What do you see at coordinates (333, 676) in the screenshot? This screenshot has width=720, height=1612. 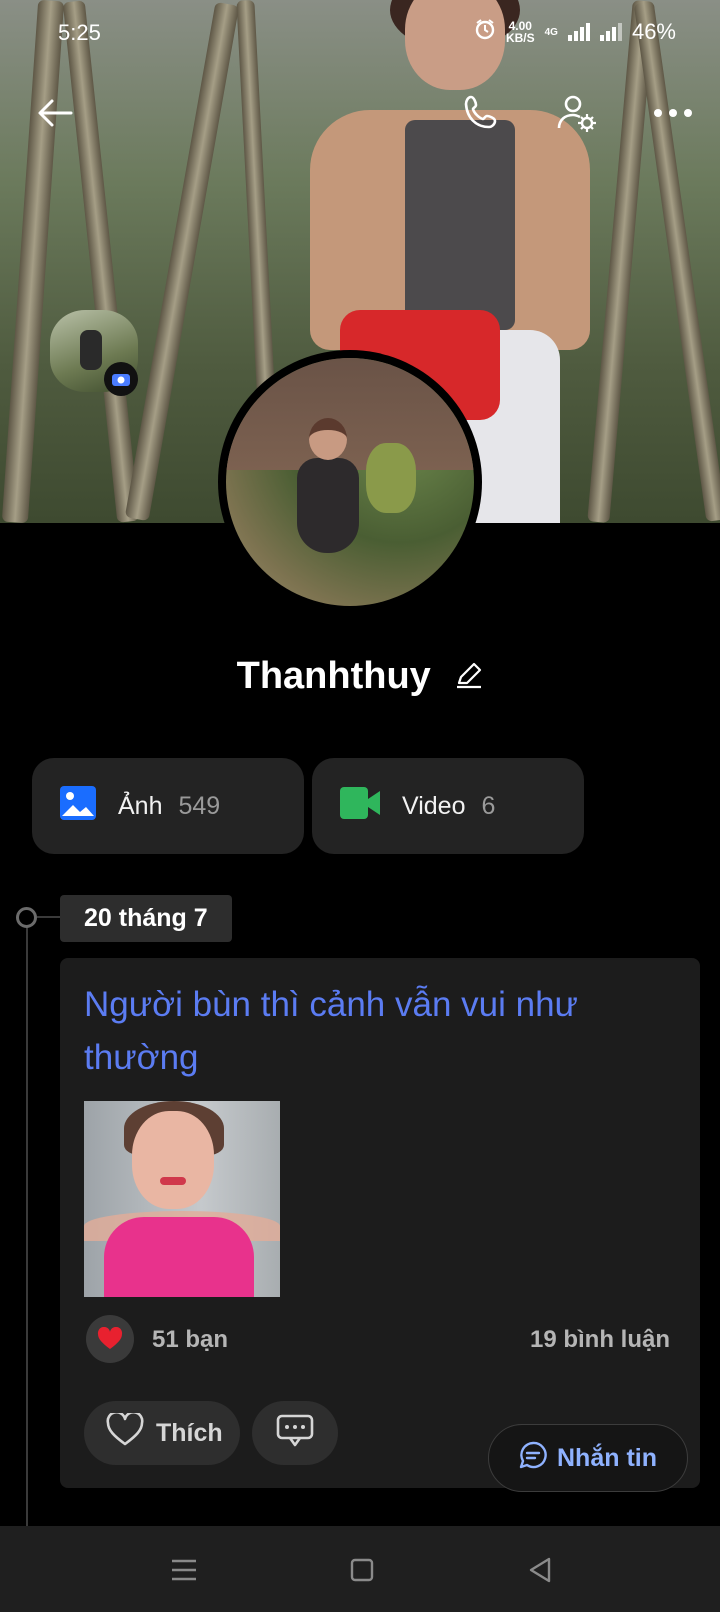 I see `profile-name: Thanhthuy` at bounding box center [333, 676].